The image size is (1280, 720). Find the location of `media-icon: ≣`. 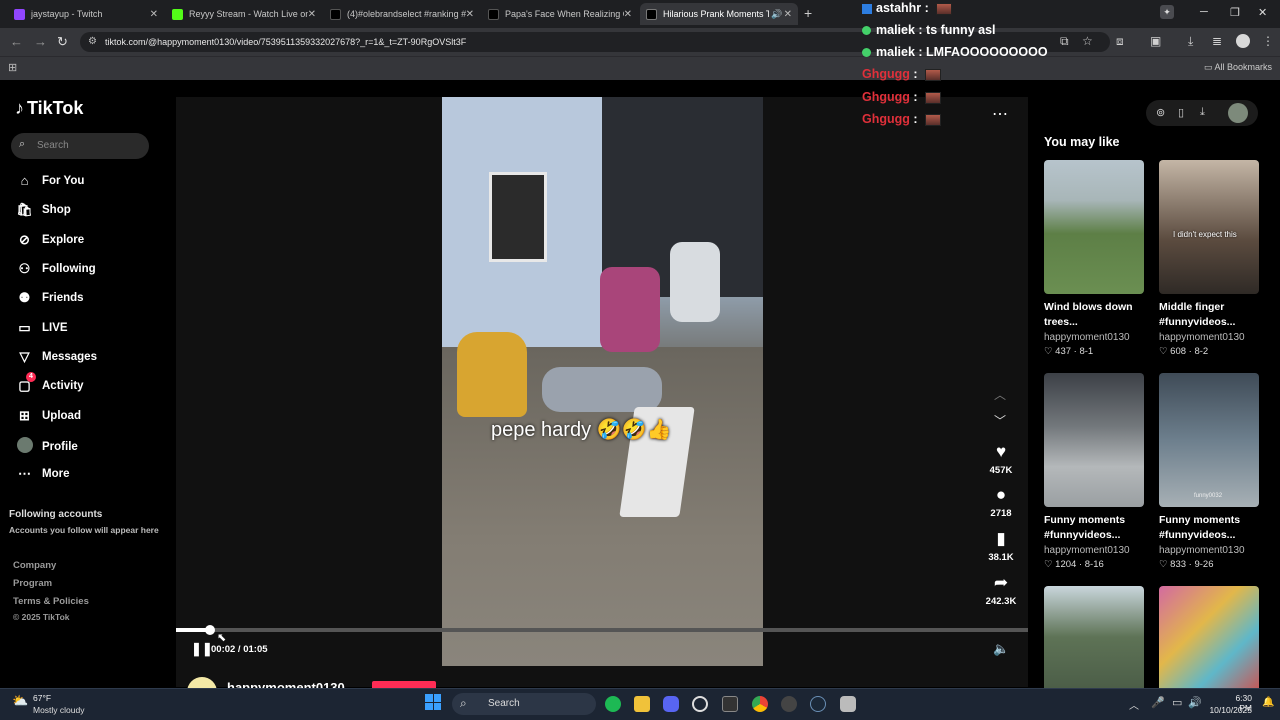

media-icon: ≣ is located at coordinates (1217, 41).